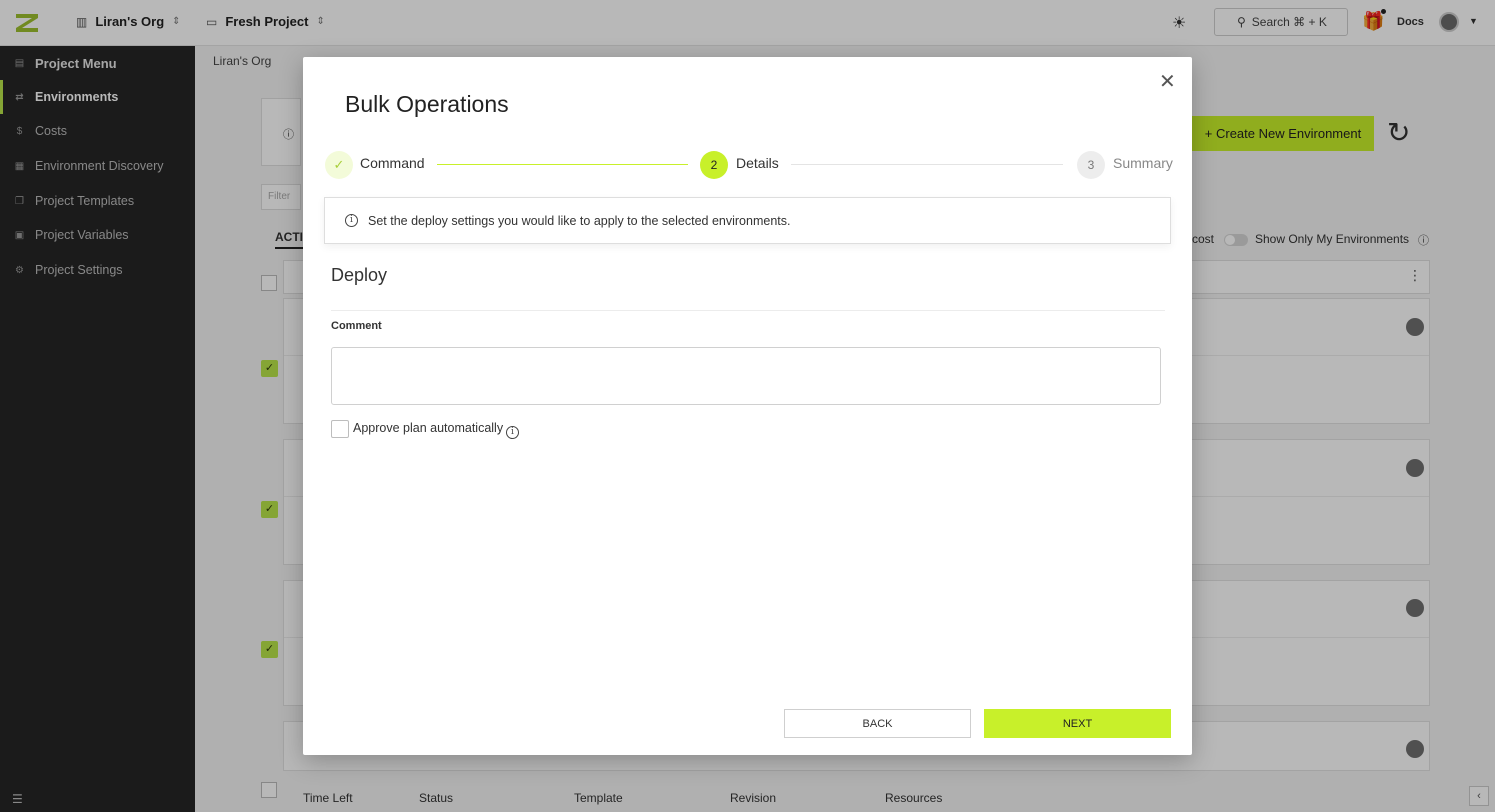 This screenshot has width=1495, height=812. Describe the element at coordinates (562, 164) in the screenshot. I see `step-connector-done` at that location.